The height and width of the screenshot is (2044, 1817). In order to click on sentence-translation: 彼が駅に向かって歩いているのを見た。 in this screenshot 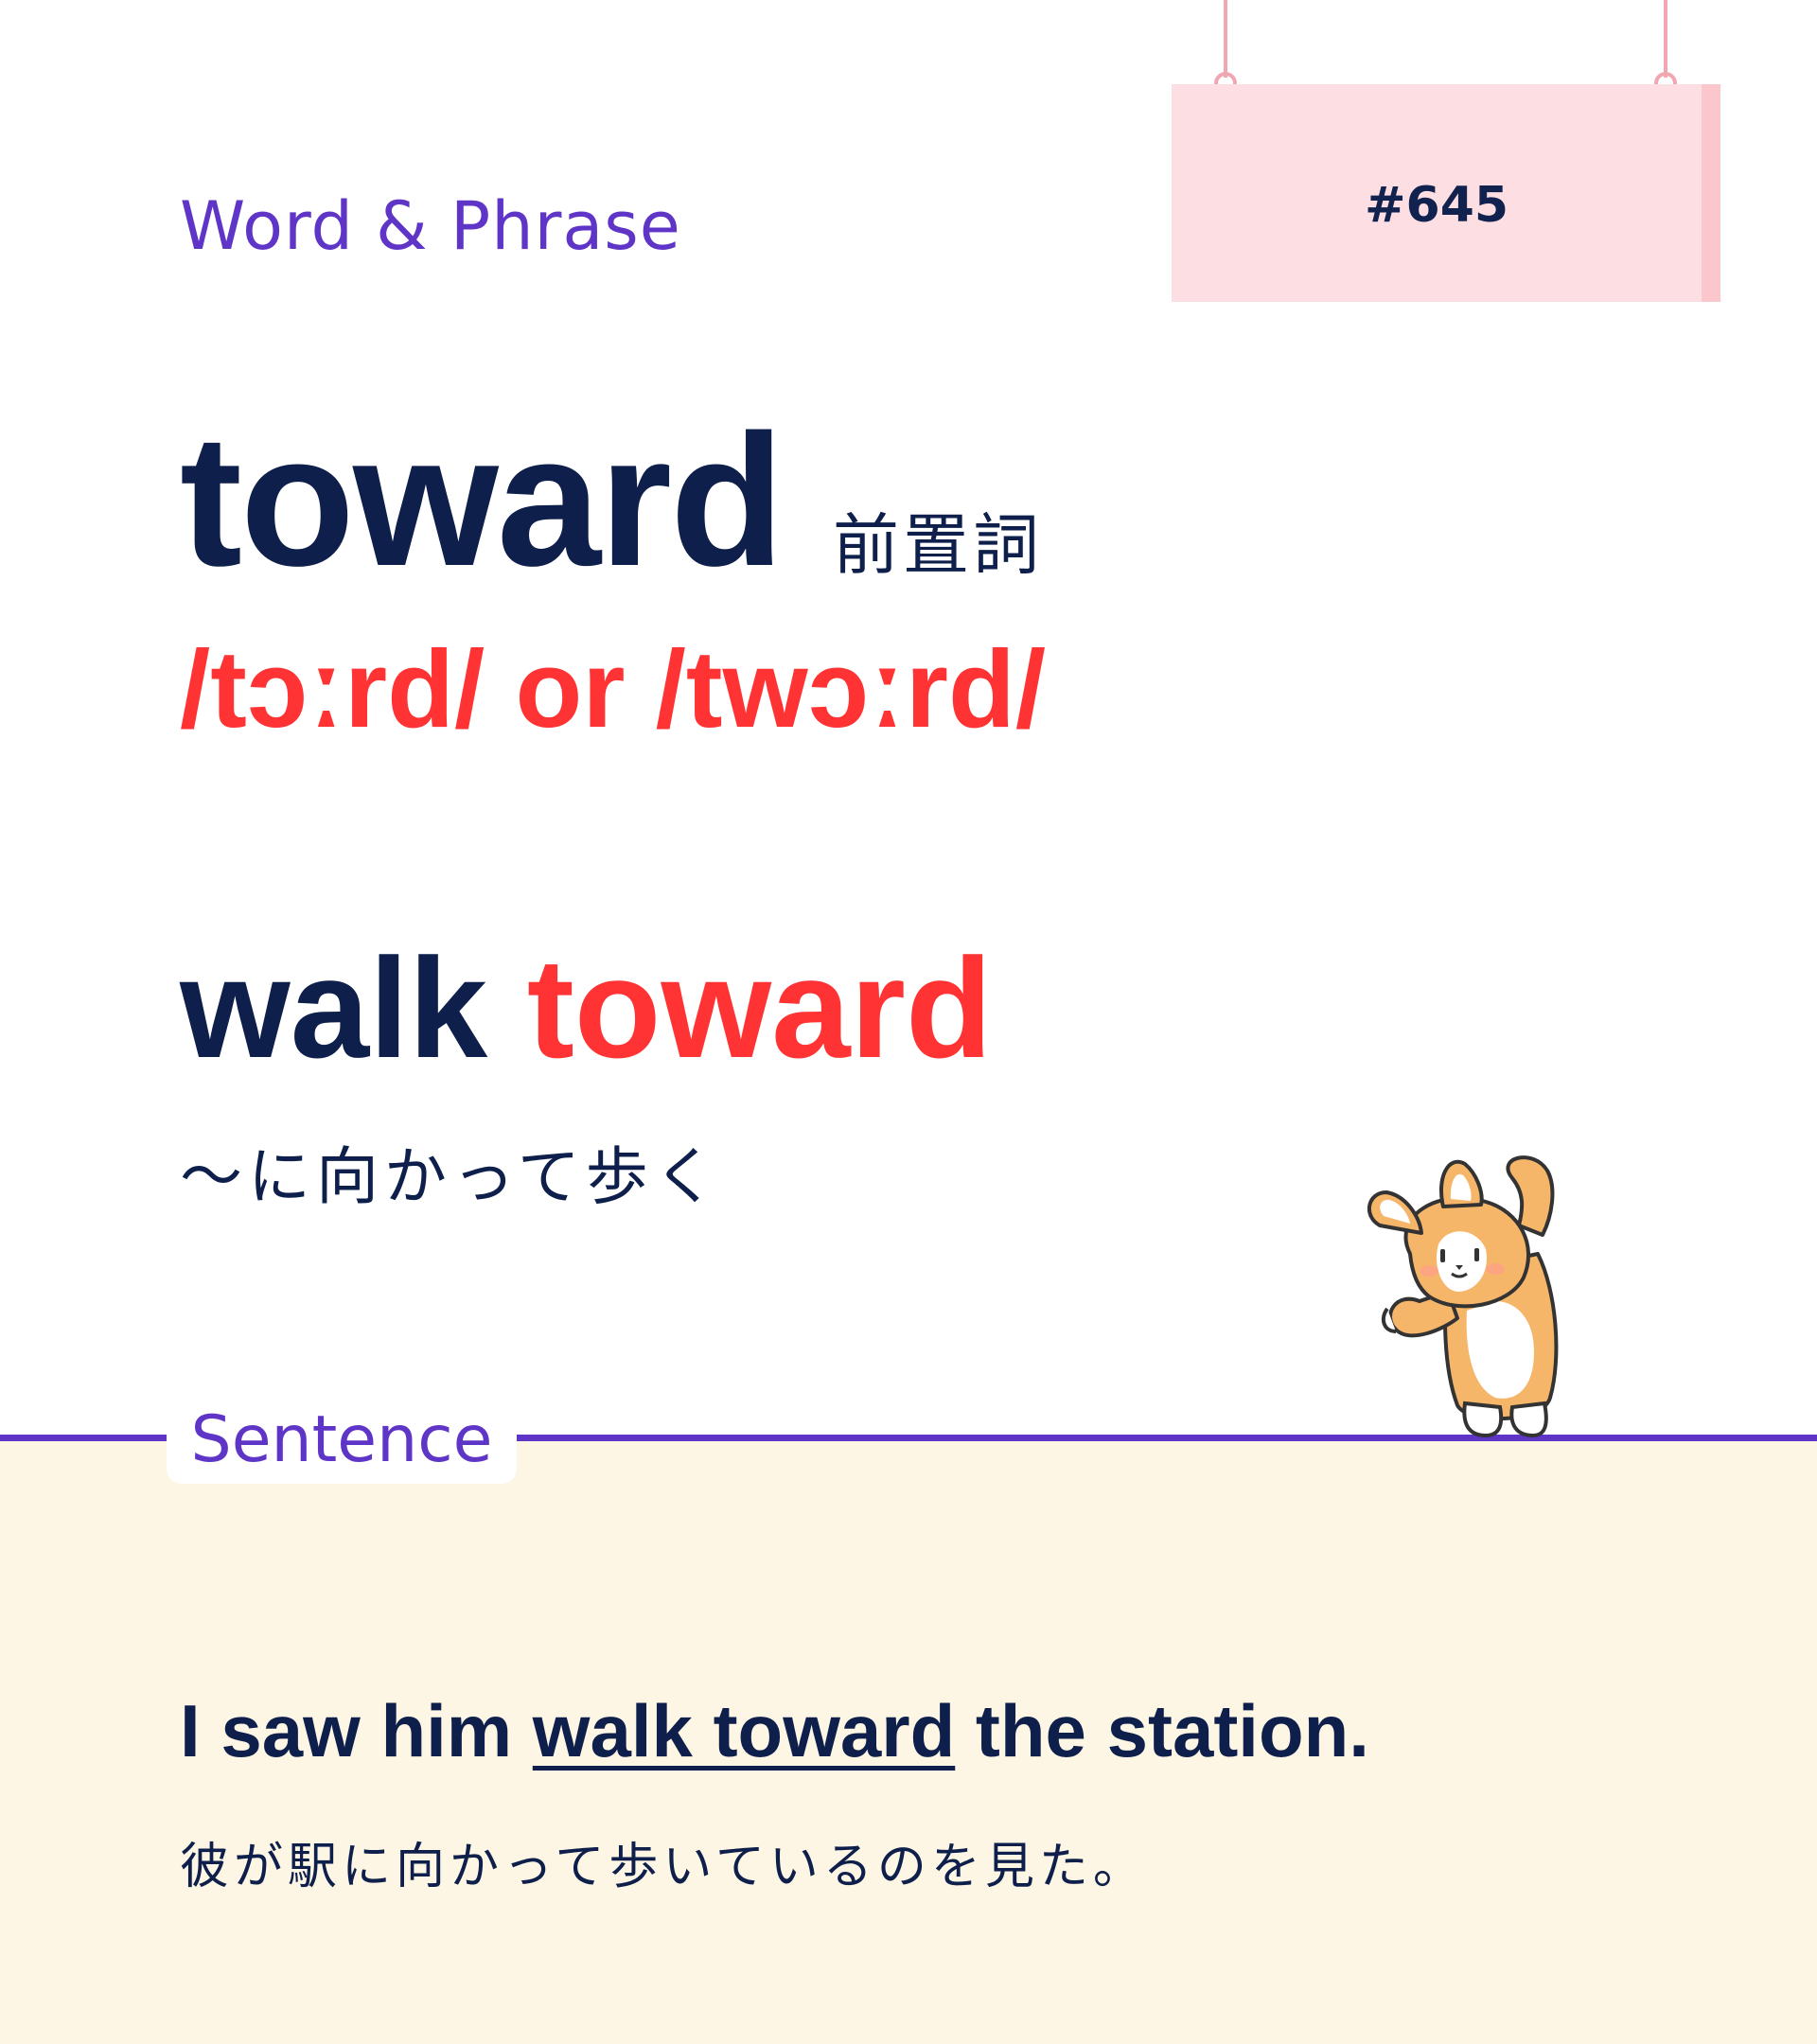, I will do `click(664, 1867)`.